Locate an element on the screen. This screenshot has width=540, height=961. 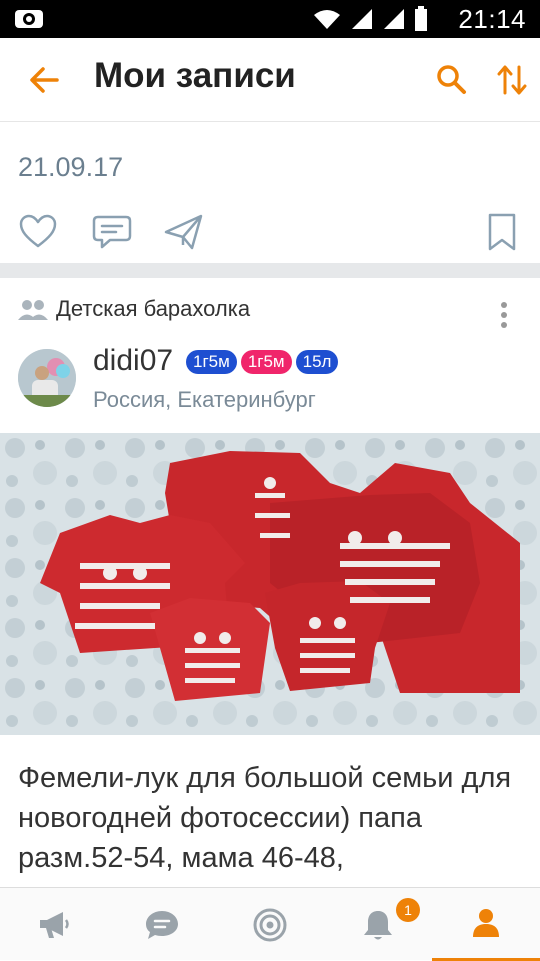
status-icons is located at coordinates (370, 19).